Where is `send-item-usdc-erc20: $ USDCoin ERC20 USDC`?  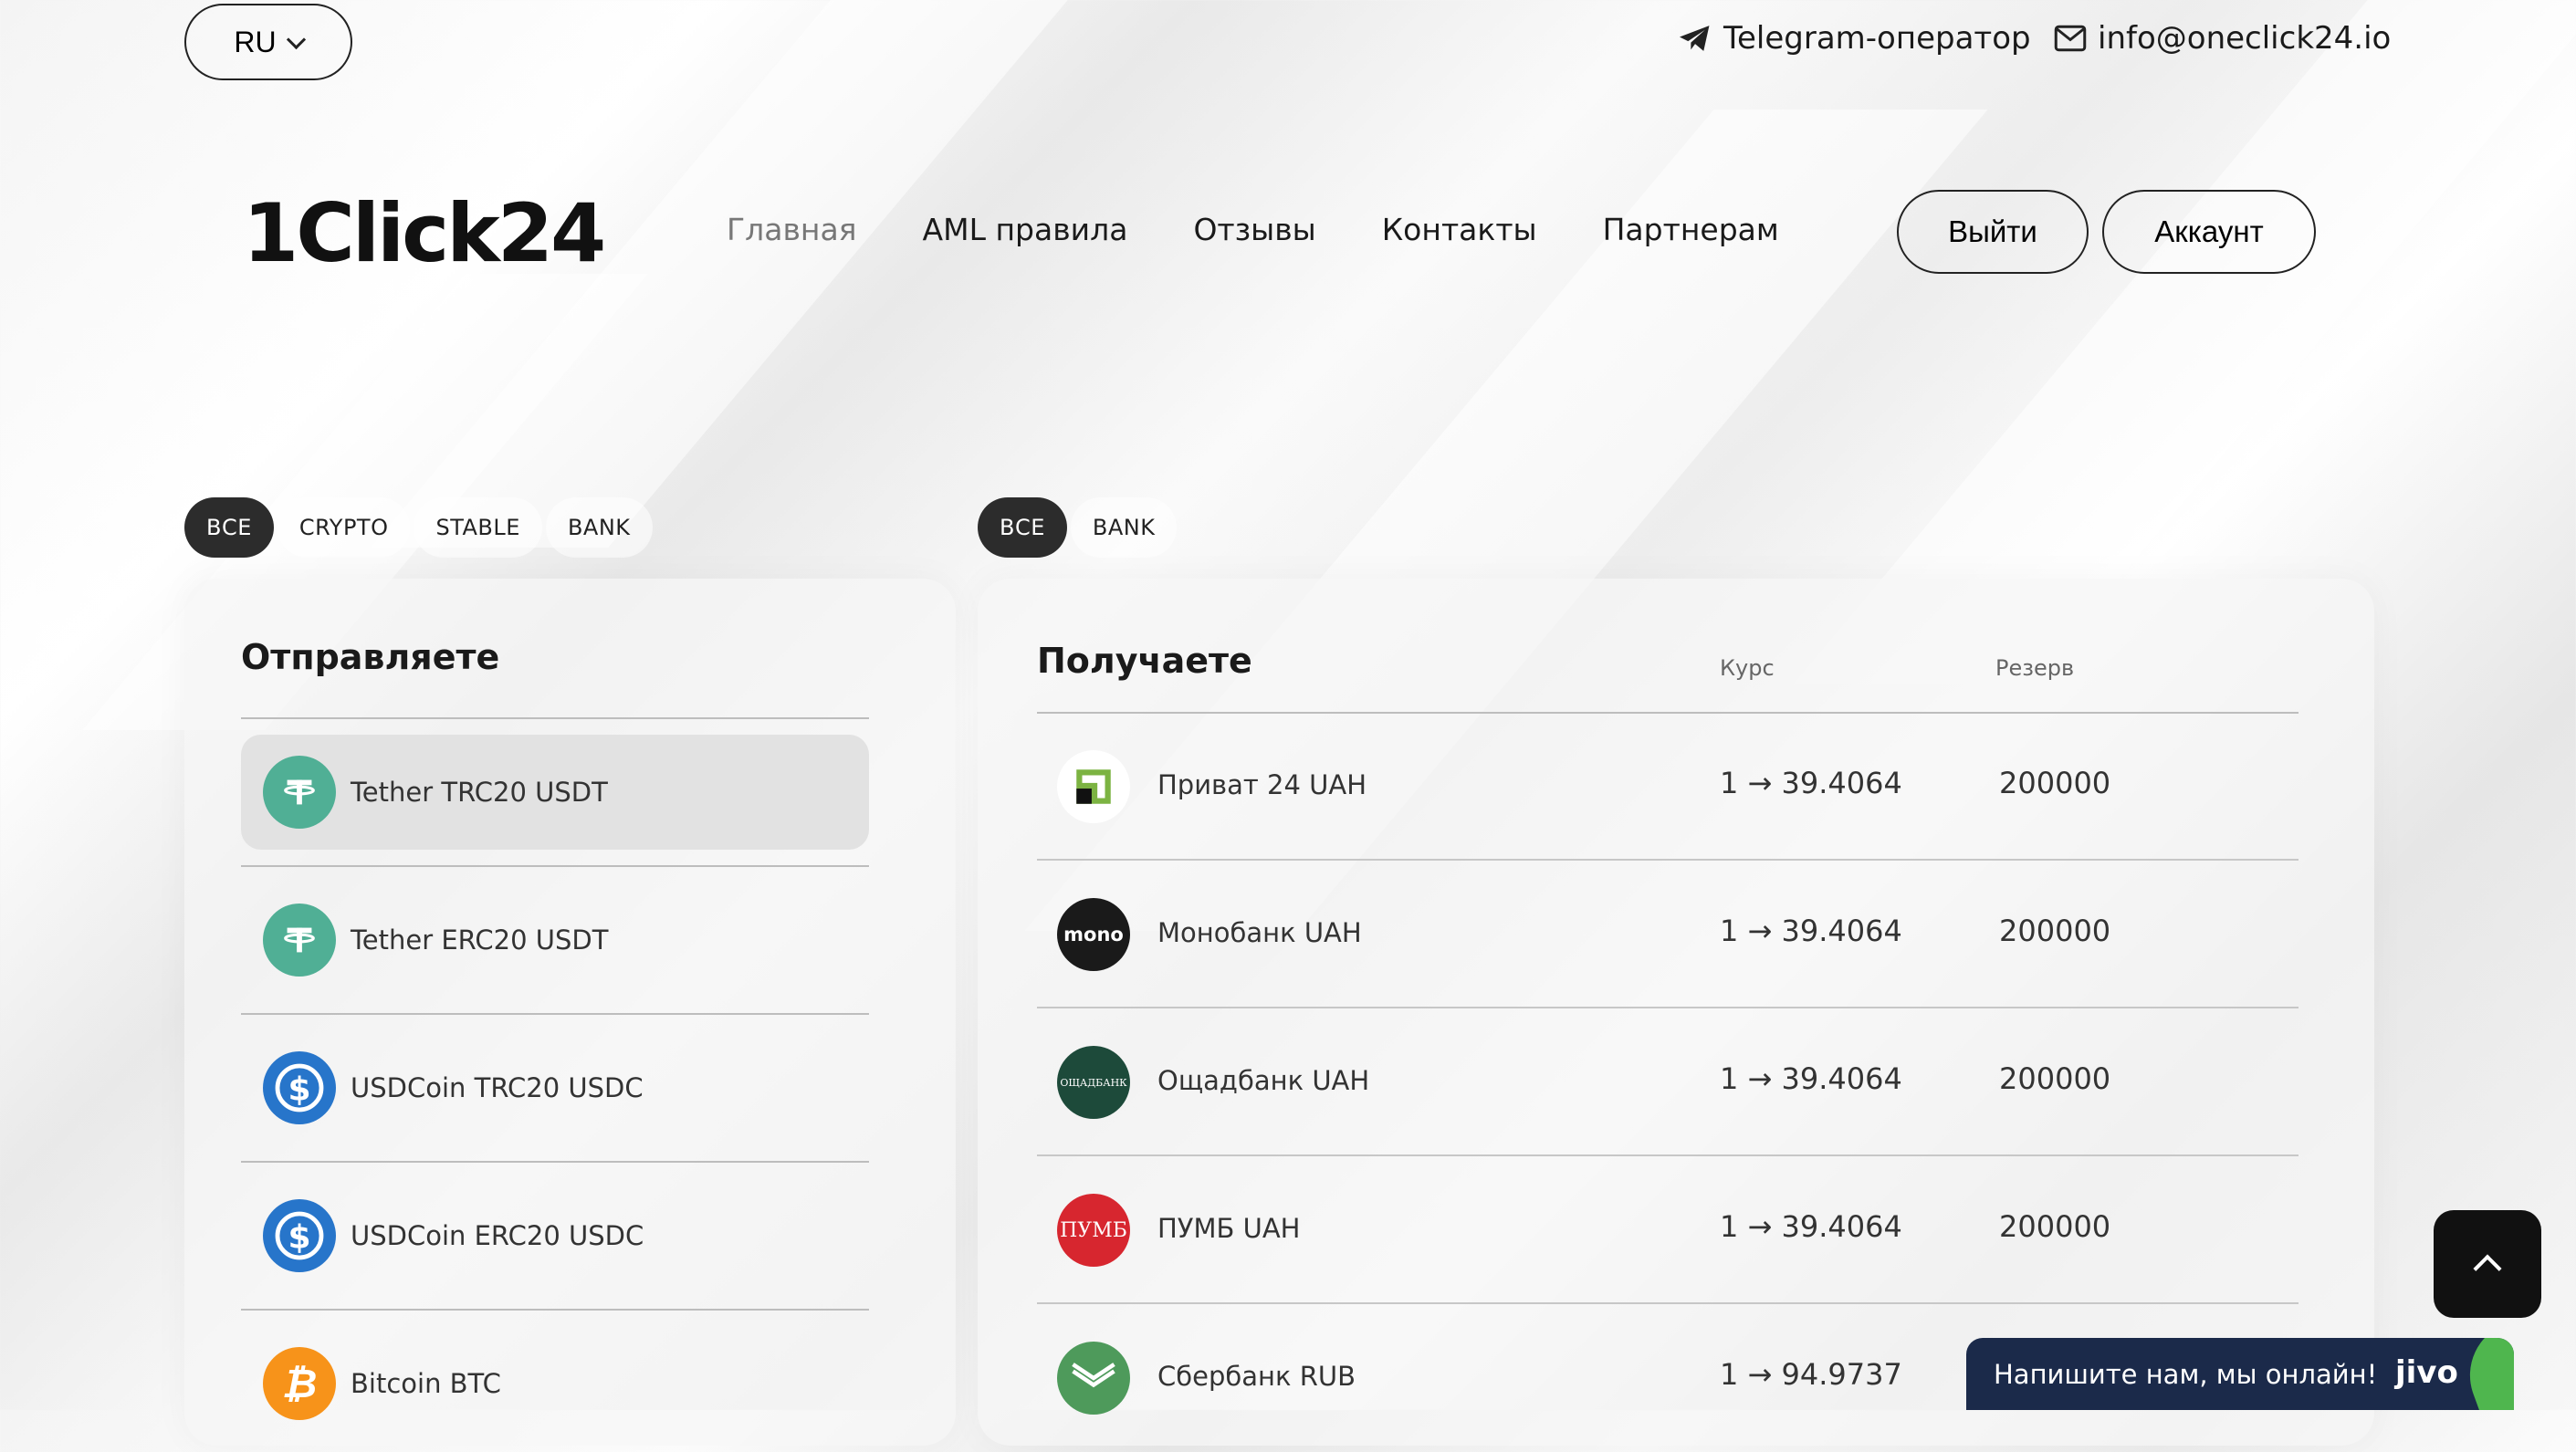
send-item-usdc-erc20: $ USDCoin ERC20 USDC is located at coordinates (555, 1235).